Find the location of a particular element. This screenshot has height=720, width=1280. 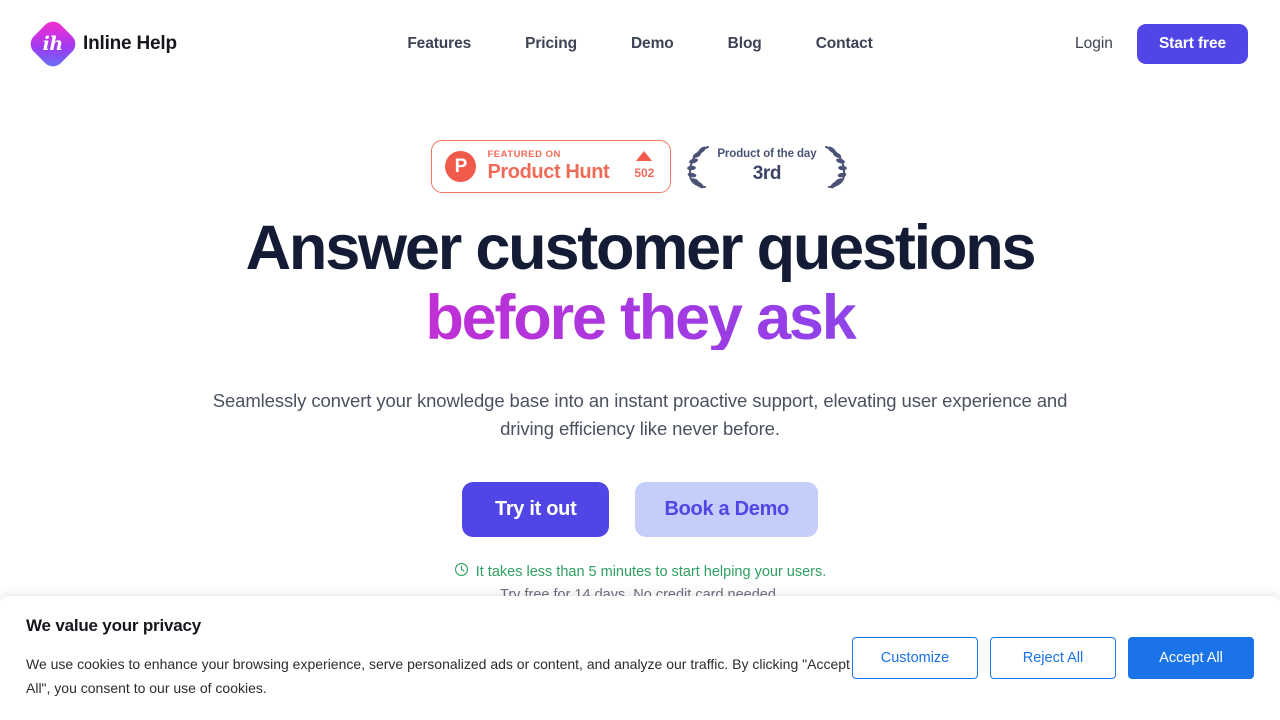

nav-item-pricing: Pricing is located at coordinates (551, 44).